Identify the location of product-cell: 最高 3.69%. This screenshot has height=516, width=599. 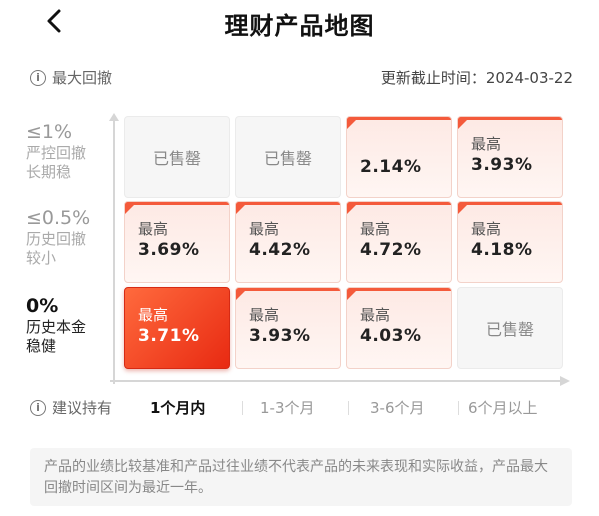
(177, 242).